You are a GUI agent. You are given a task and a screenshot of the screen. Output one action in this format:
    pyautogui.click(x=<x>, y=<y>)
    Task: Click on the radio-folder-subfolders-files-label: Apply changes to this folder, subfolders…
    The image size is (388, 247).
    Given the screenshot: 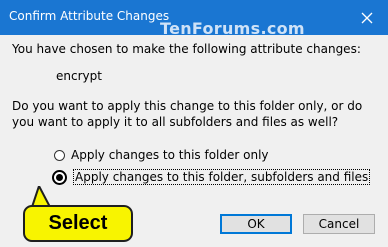 What is the action you would take?
    pyautogui.click(x=222, y=177)
    